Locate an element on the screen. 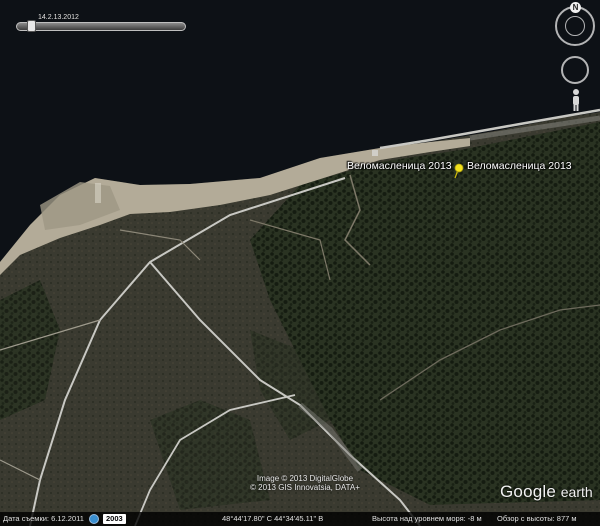 The height and width of the screenshot is (526, 600). pegman-icon is located at coordinates (576, 100).